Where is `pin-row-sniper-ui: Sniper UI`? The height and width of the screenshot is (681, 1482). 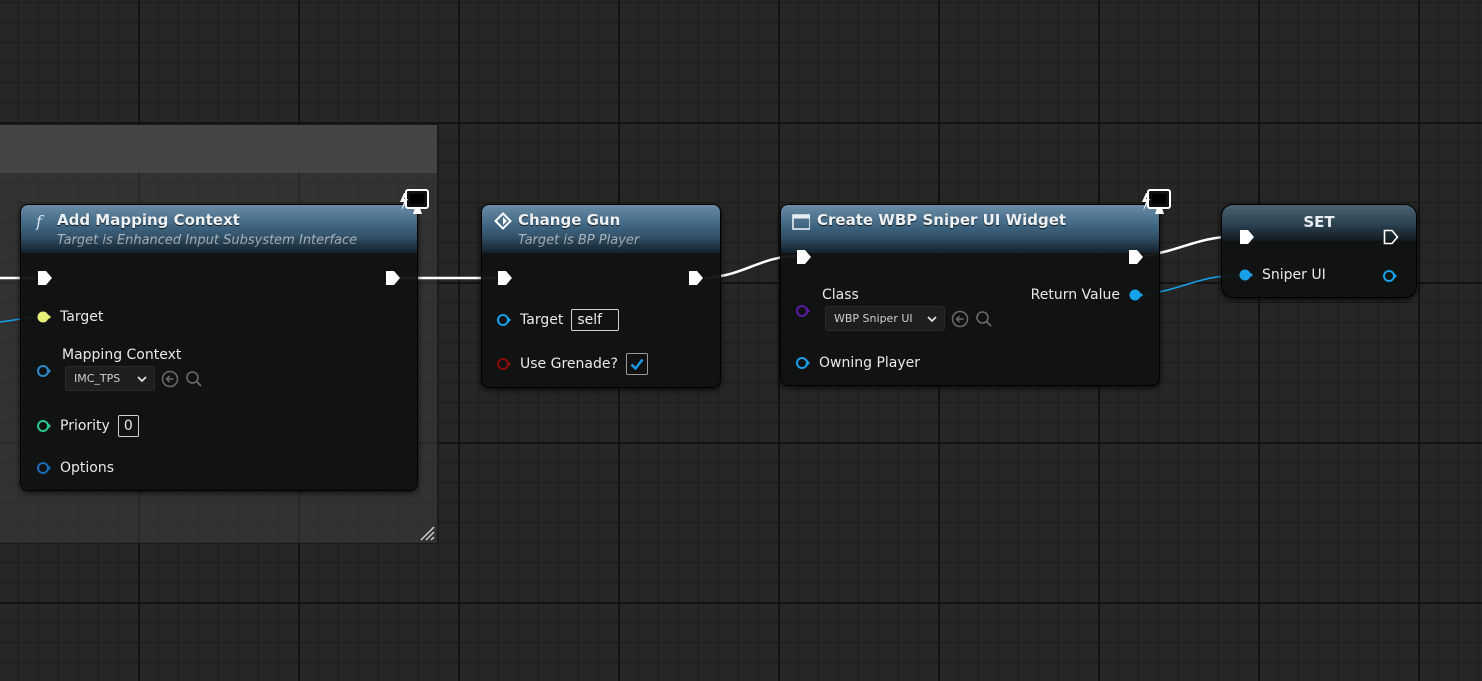
pin-row-sniper-ui: Sniper UI is located at coordinates (1282, 275).